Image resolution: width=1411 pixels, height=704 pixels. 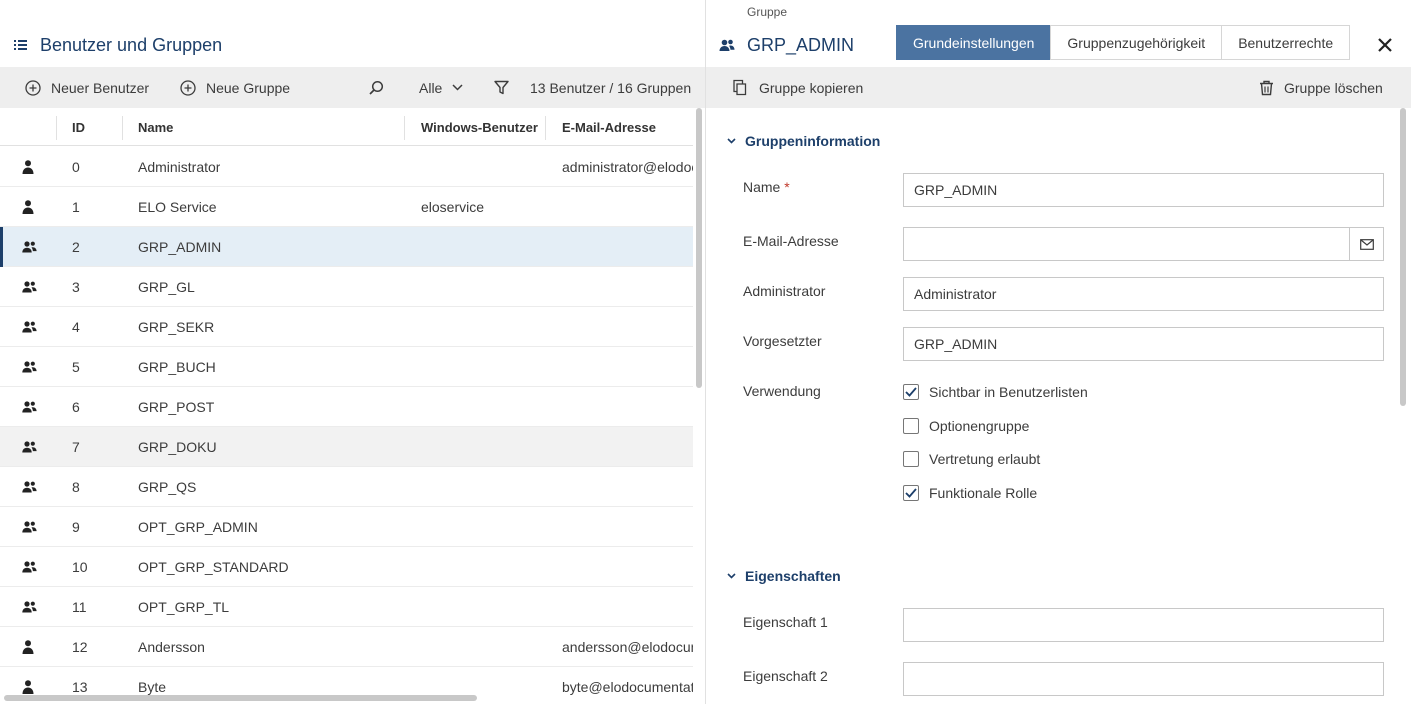 I want to click on property-1-field, so click(x=1143, y=625).